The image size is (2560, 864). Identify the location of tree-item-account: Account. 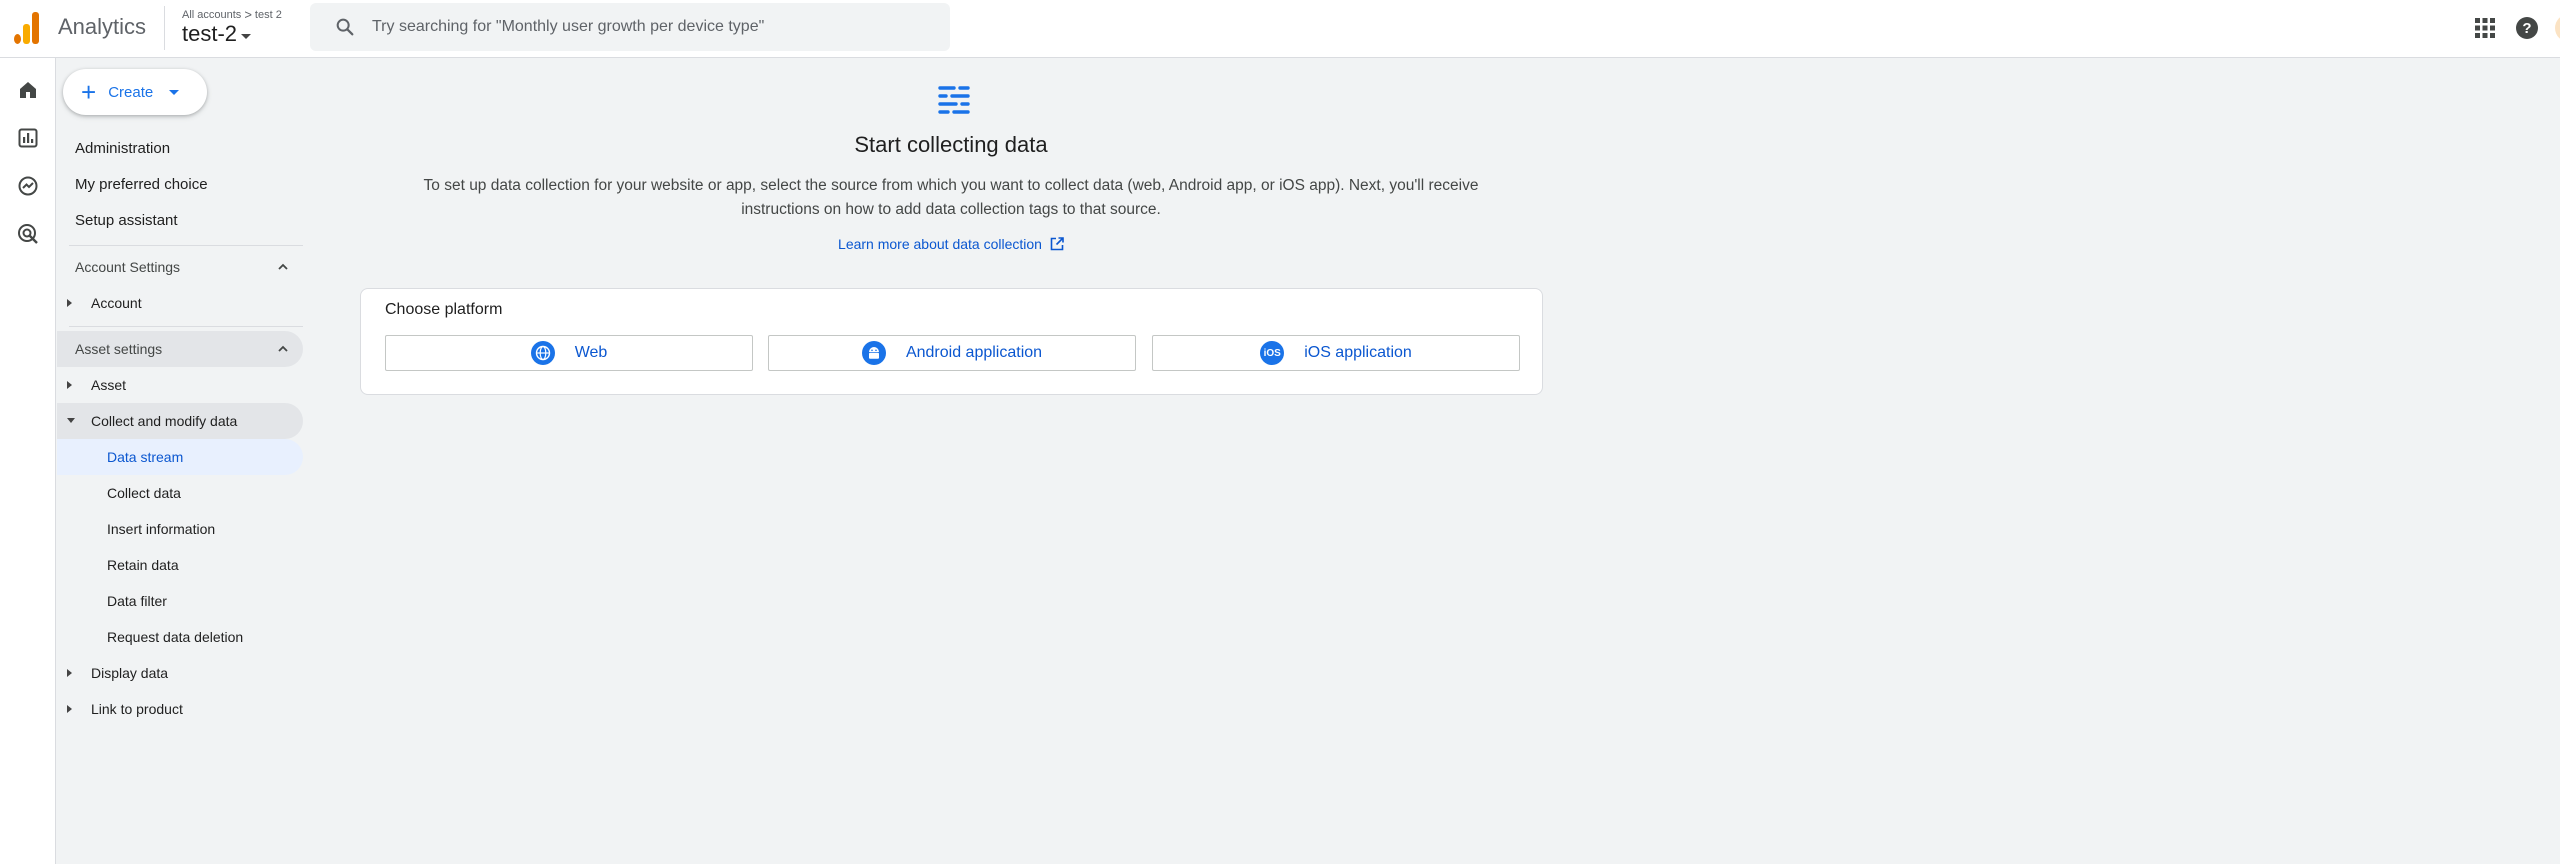
(180, 303).